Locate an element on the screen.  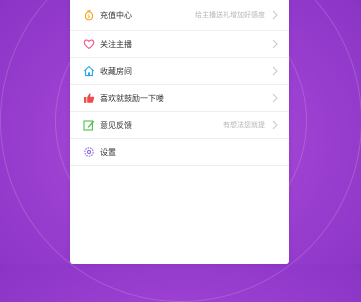
menu-item-label: 意见反馈 is located at coordinates (116, 125).